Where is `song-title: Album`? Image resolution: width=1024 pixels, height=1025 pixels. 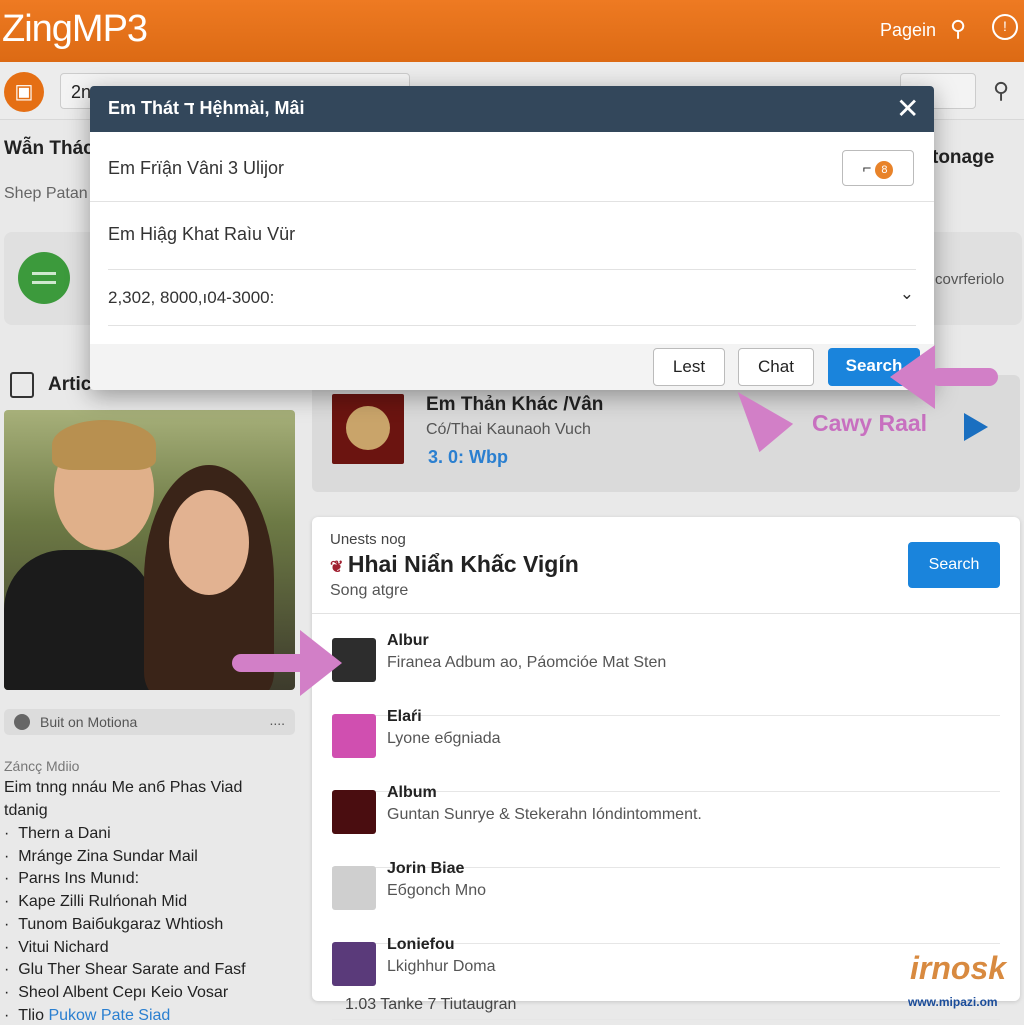 song-title: Album is located at coordinates (412, 792).